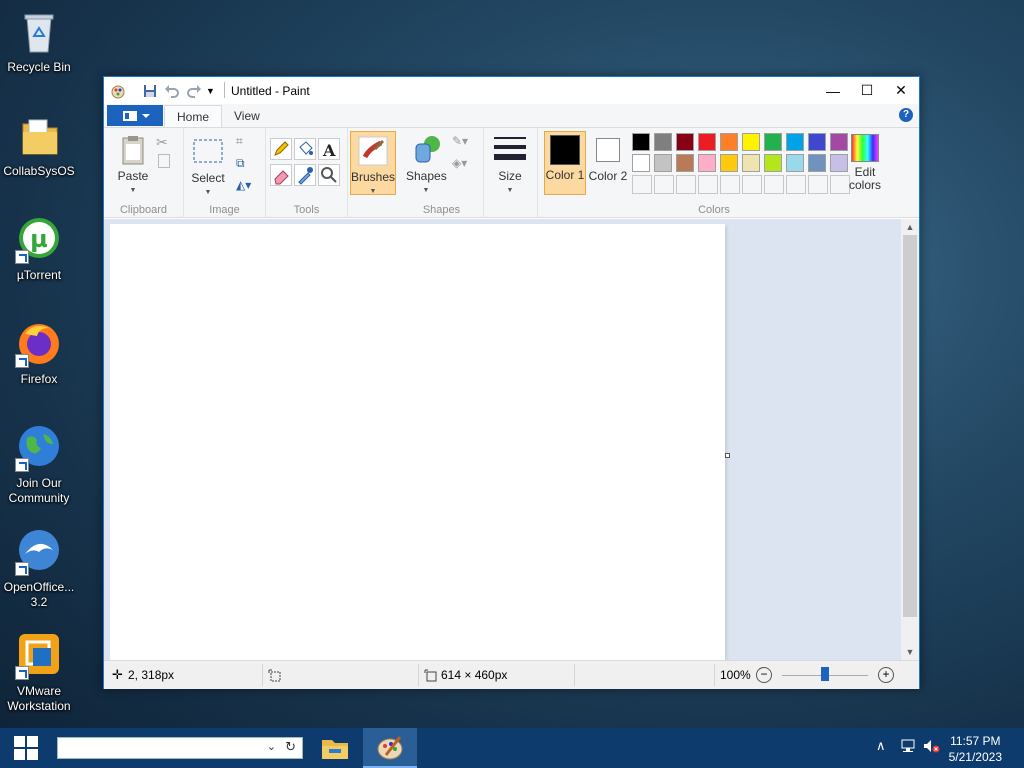 The image size is (1024, 768). I want to click on search-dropdown-icon: ⌄, so click(271, 746).